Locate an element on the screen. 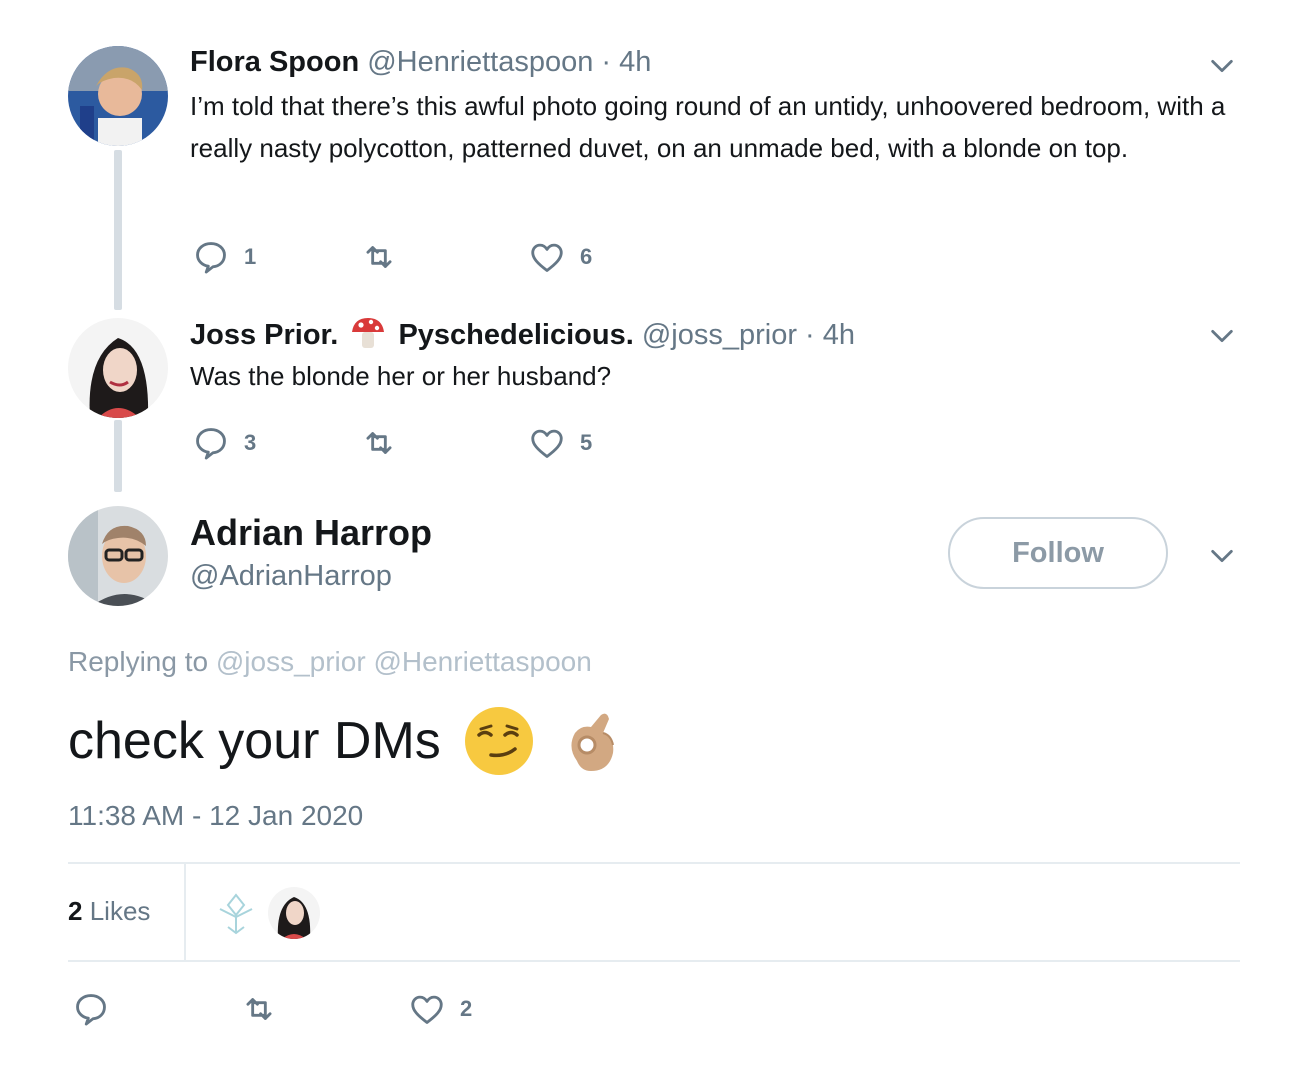 This screenshot has height=1068, width=1314. like-button: 6 is located at coordinates (560, 257).